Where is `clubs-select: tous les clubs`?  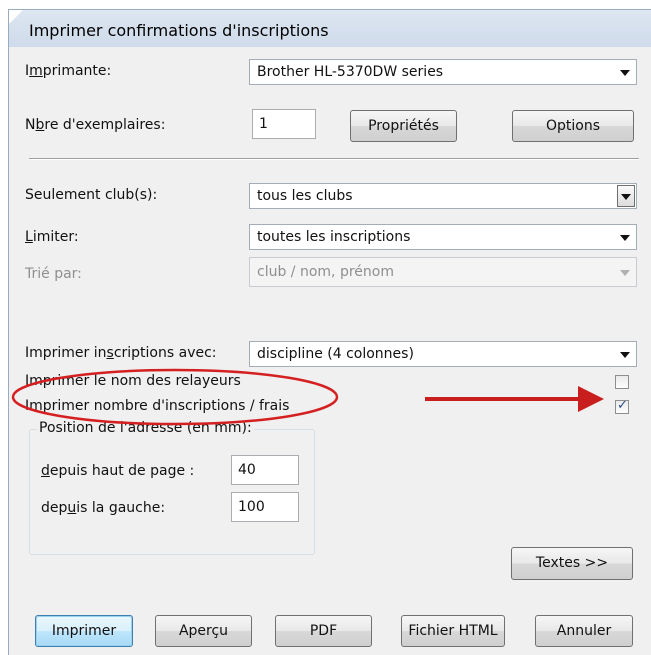
clubs-select: tous les clubs is located at coordinates (443, 196).